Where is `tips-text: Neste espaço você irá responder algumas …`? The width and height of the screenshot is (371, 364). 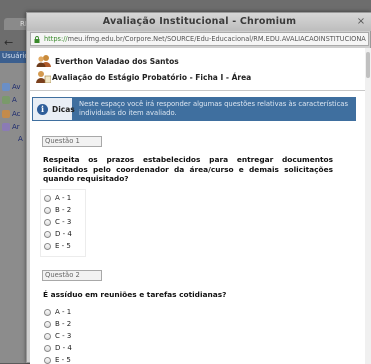 tips-text: Neste espaço você irá responder algumas … is located at coordinates (214, 108).